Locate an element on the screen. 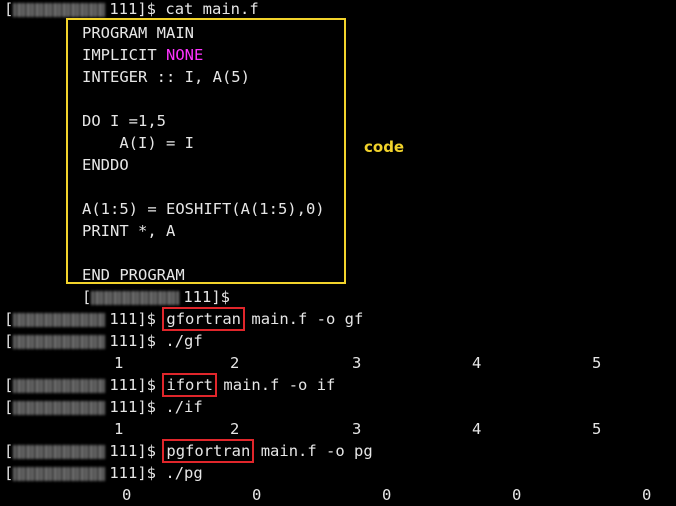  code-line-2: IMPLICIT NONE is located at coordinates (142, 55).